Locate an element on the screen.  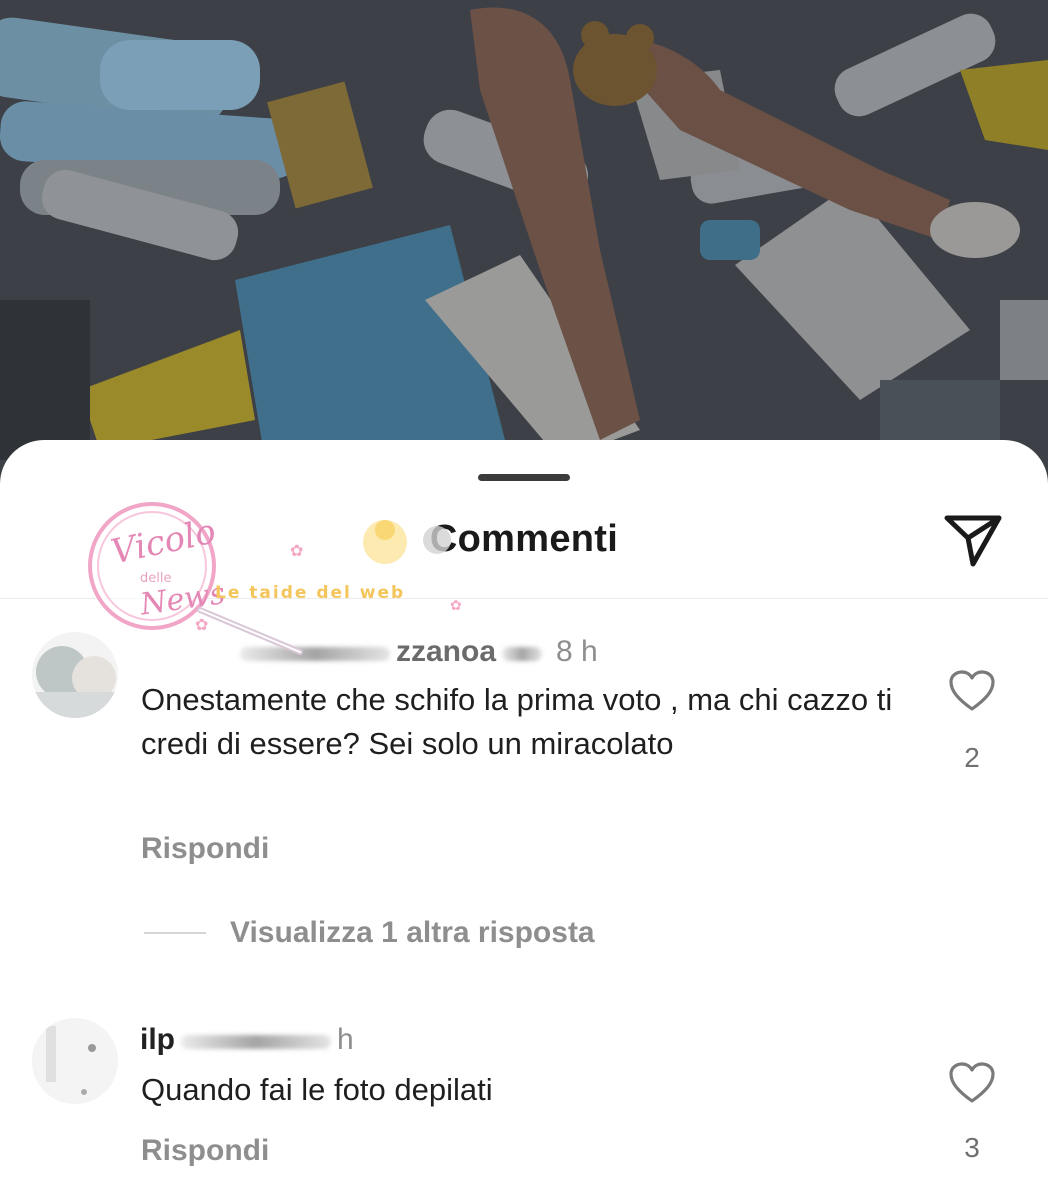
comment-header: zzanoa 8 h is located at coordinates (369, 652).